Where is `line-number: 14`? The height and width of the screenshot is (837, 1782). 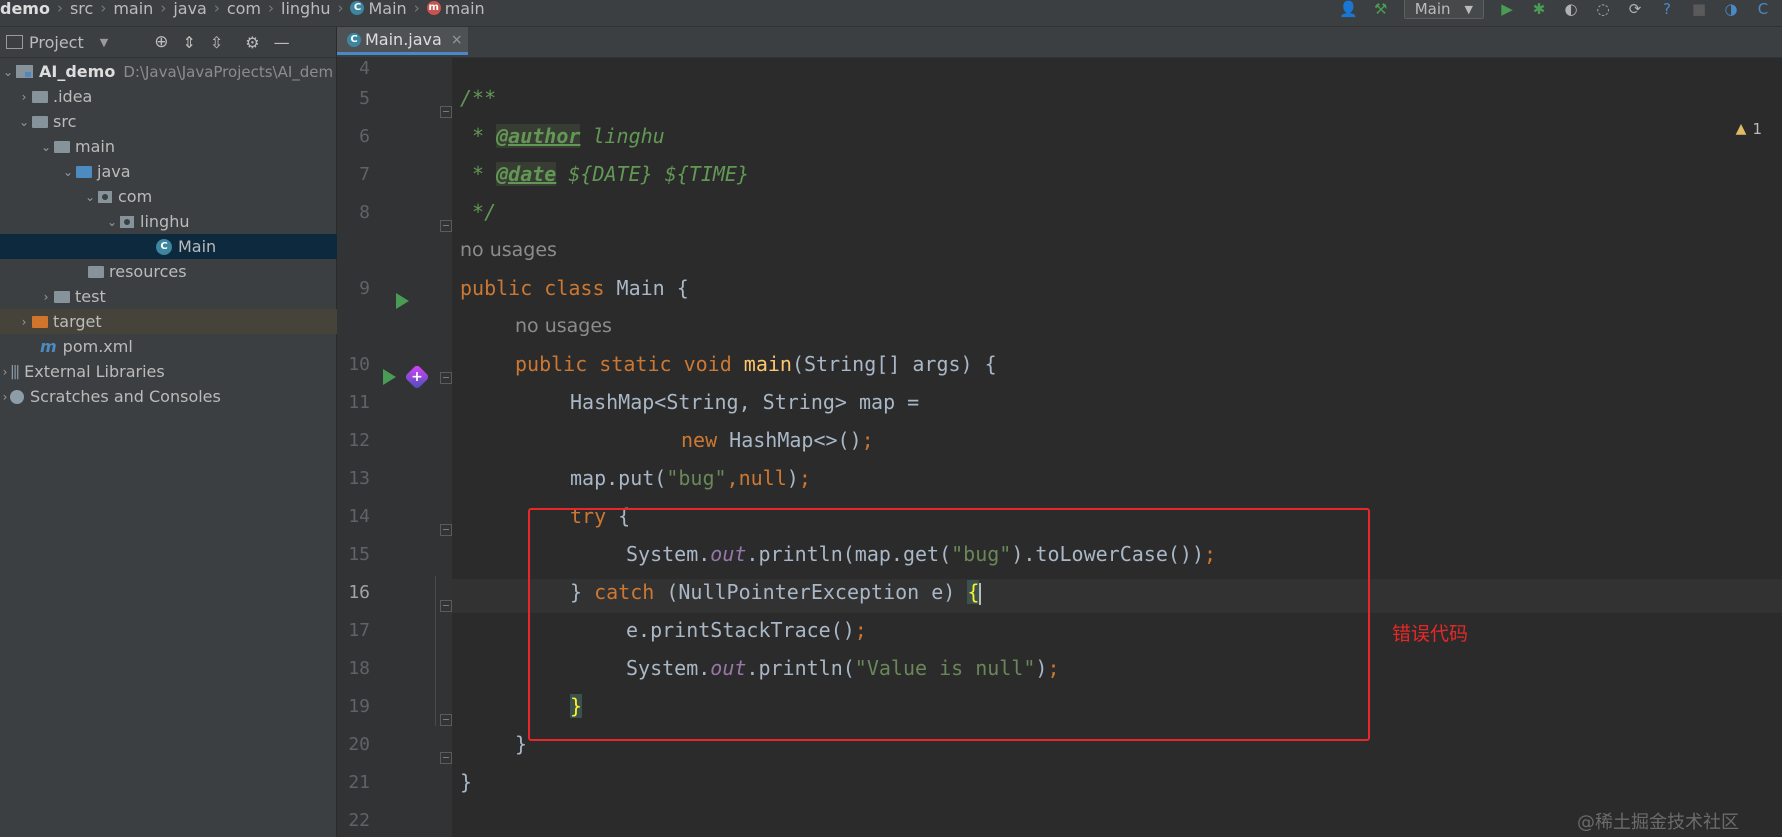 line-number: 14 is located at coordinates (353, 516).